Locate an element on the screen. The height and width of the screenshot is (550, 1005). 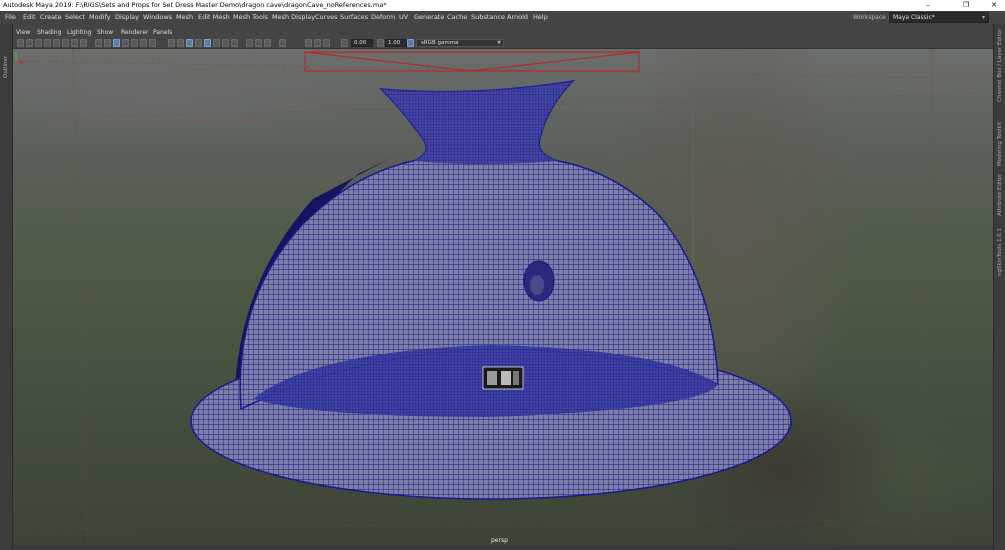
backface-culling-icon is located at coordinates (207, 43).